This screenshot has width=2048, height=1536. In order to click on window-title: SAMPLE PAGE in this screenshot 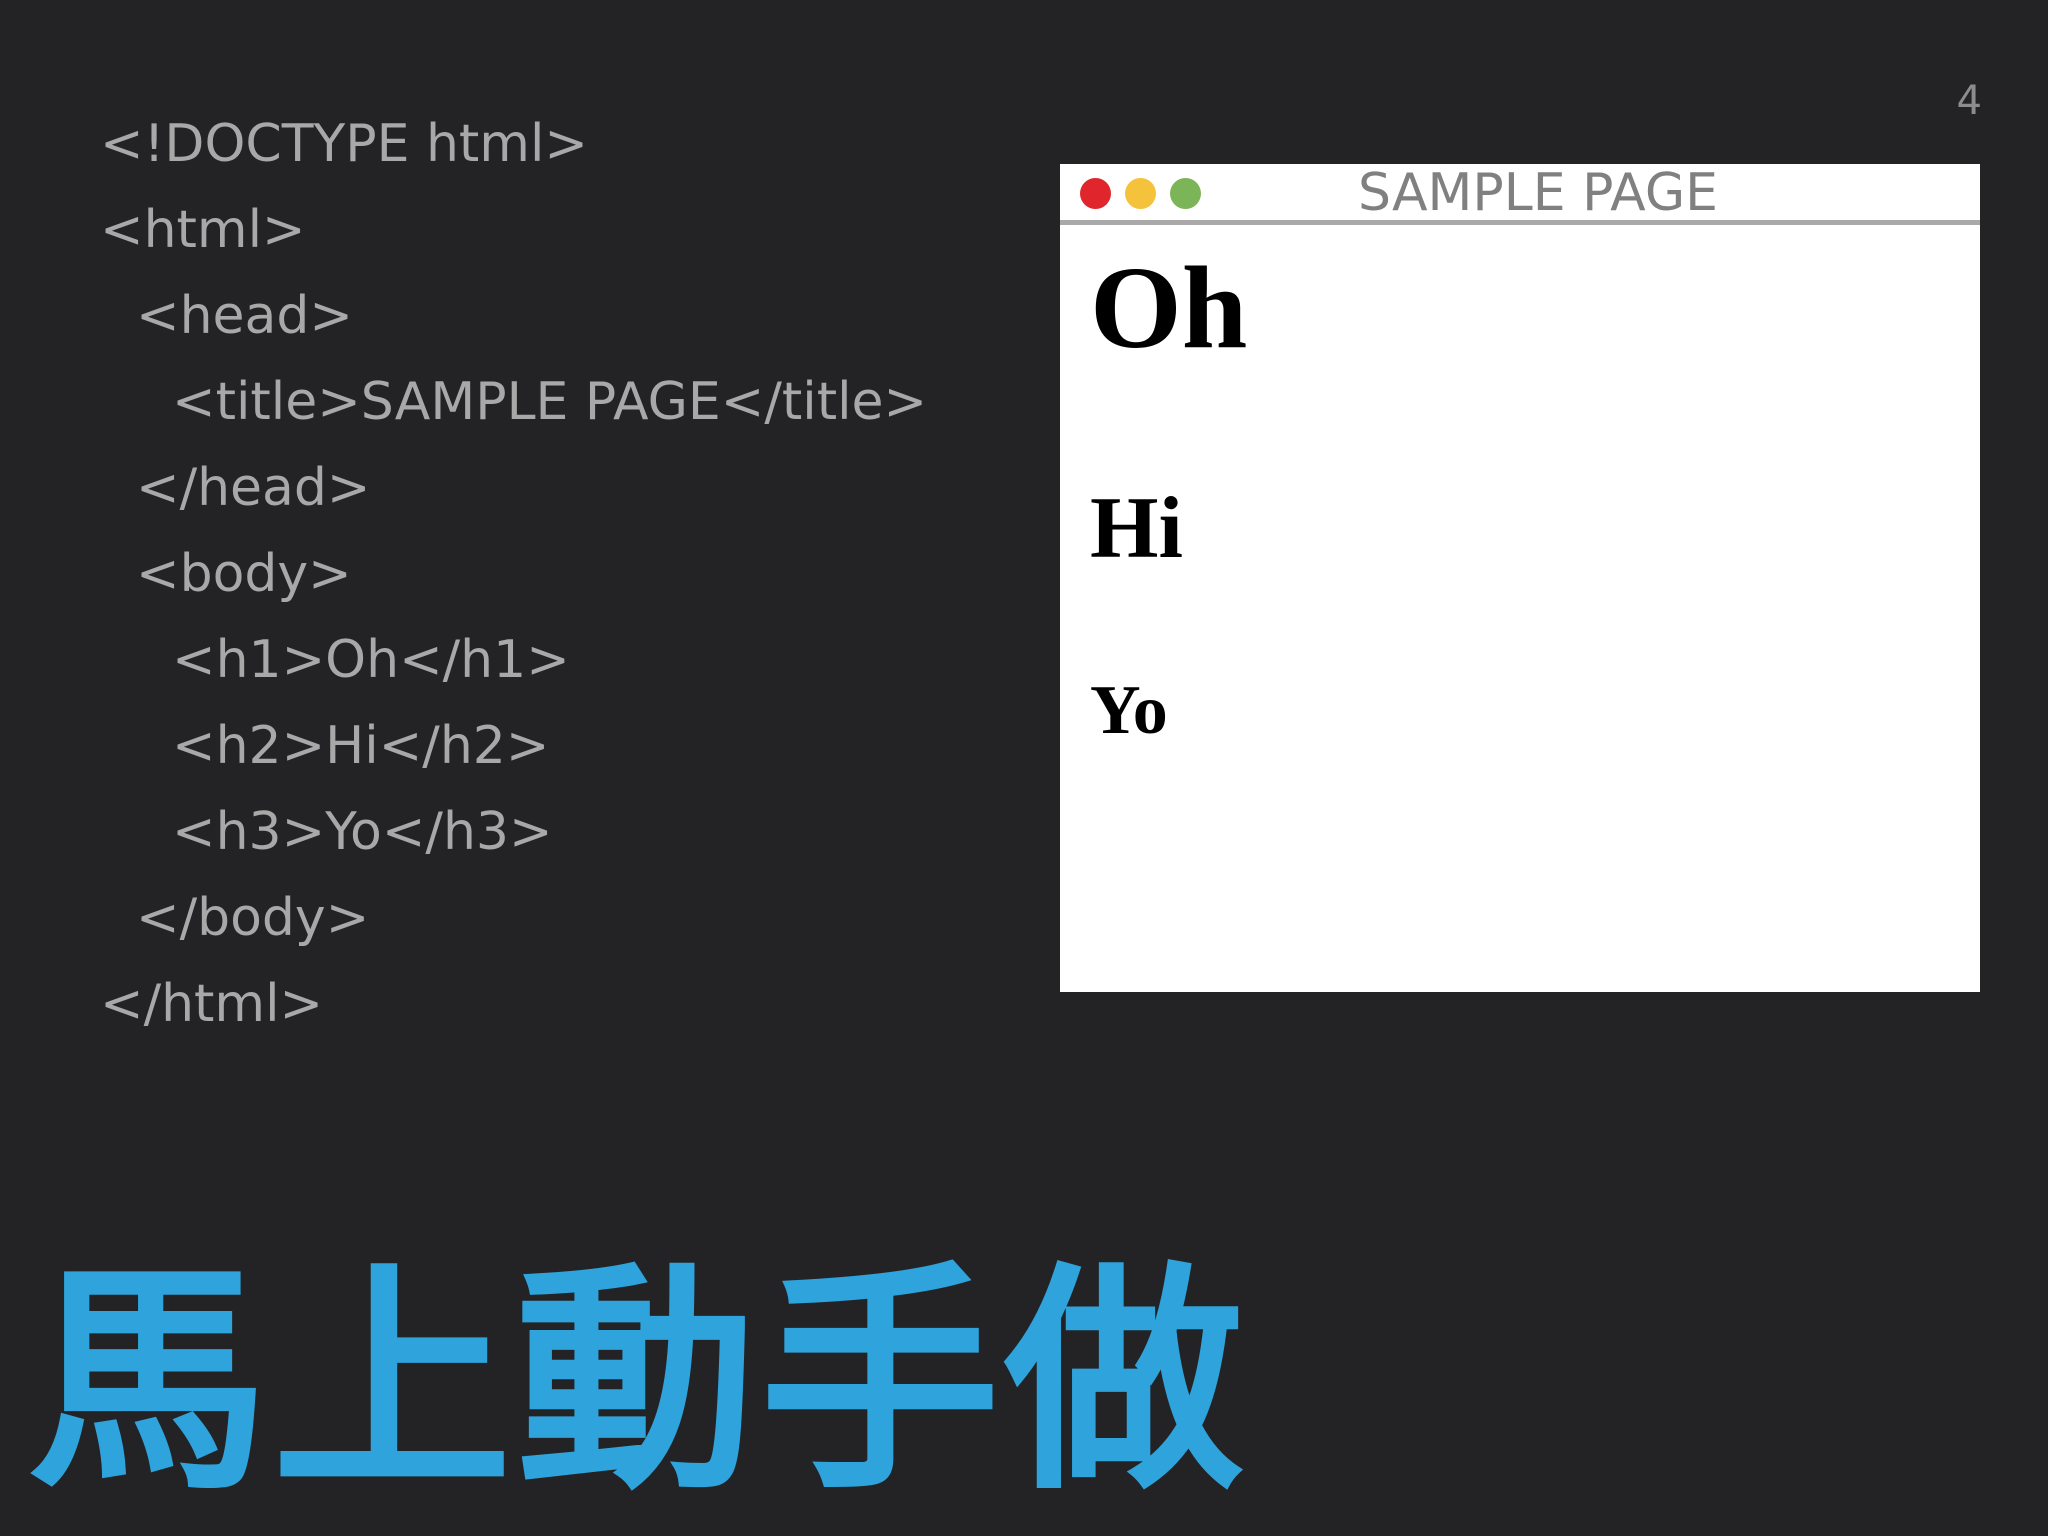, I will do `click(1538, 193)`.